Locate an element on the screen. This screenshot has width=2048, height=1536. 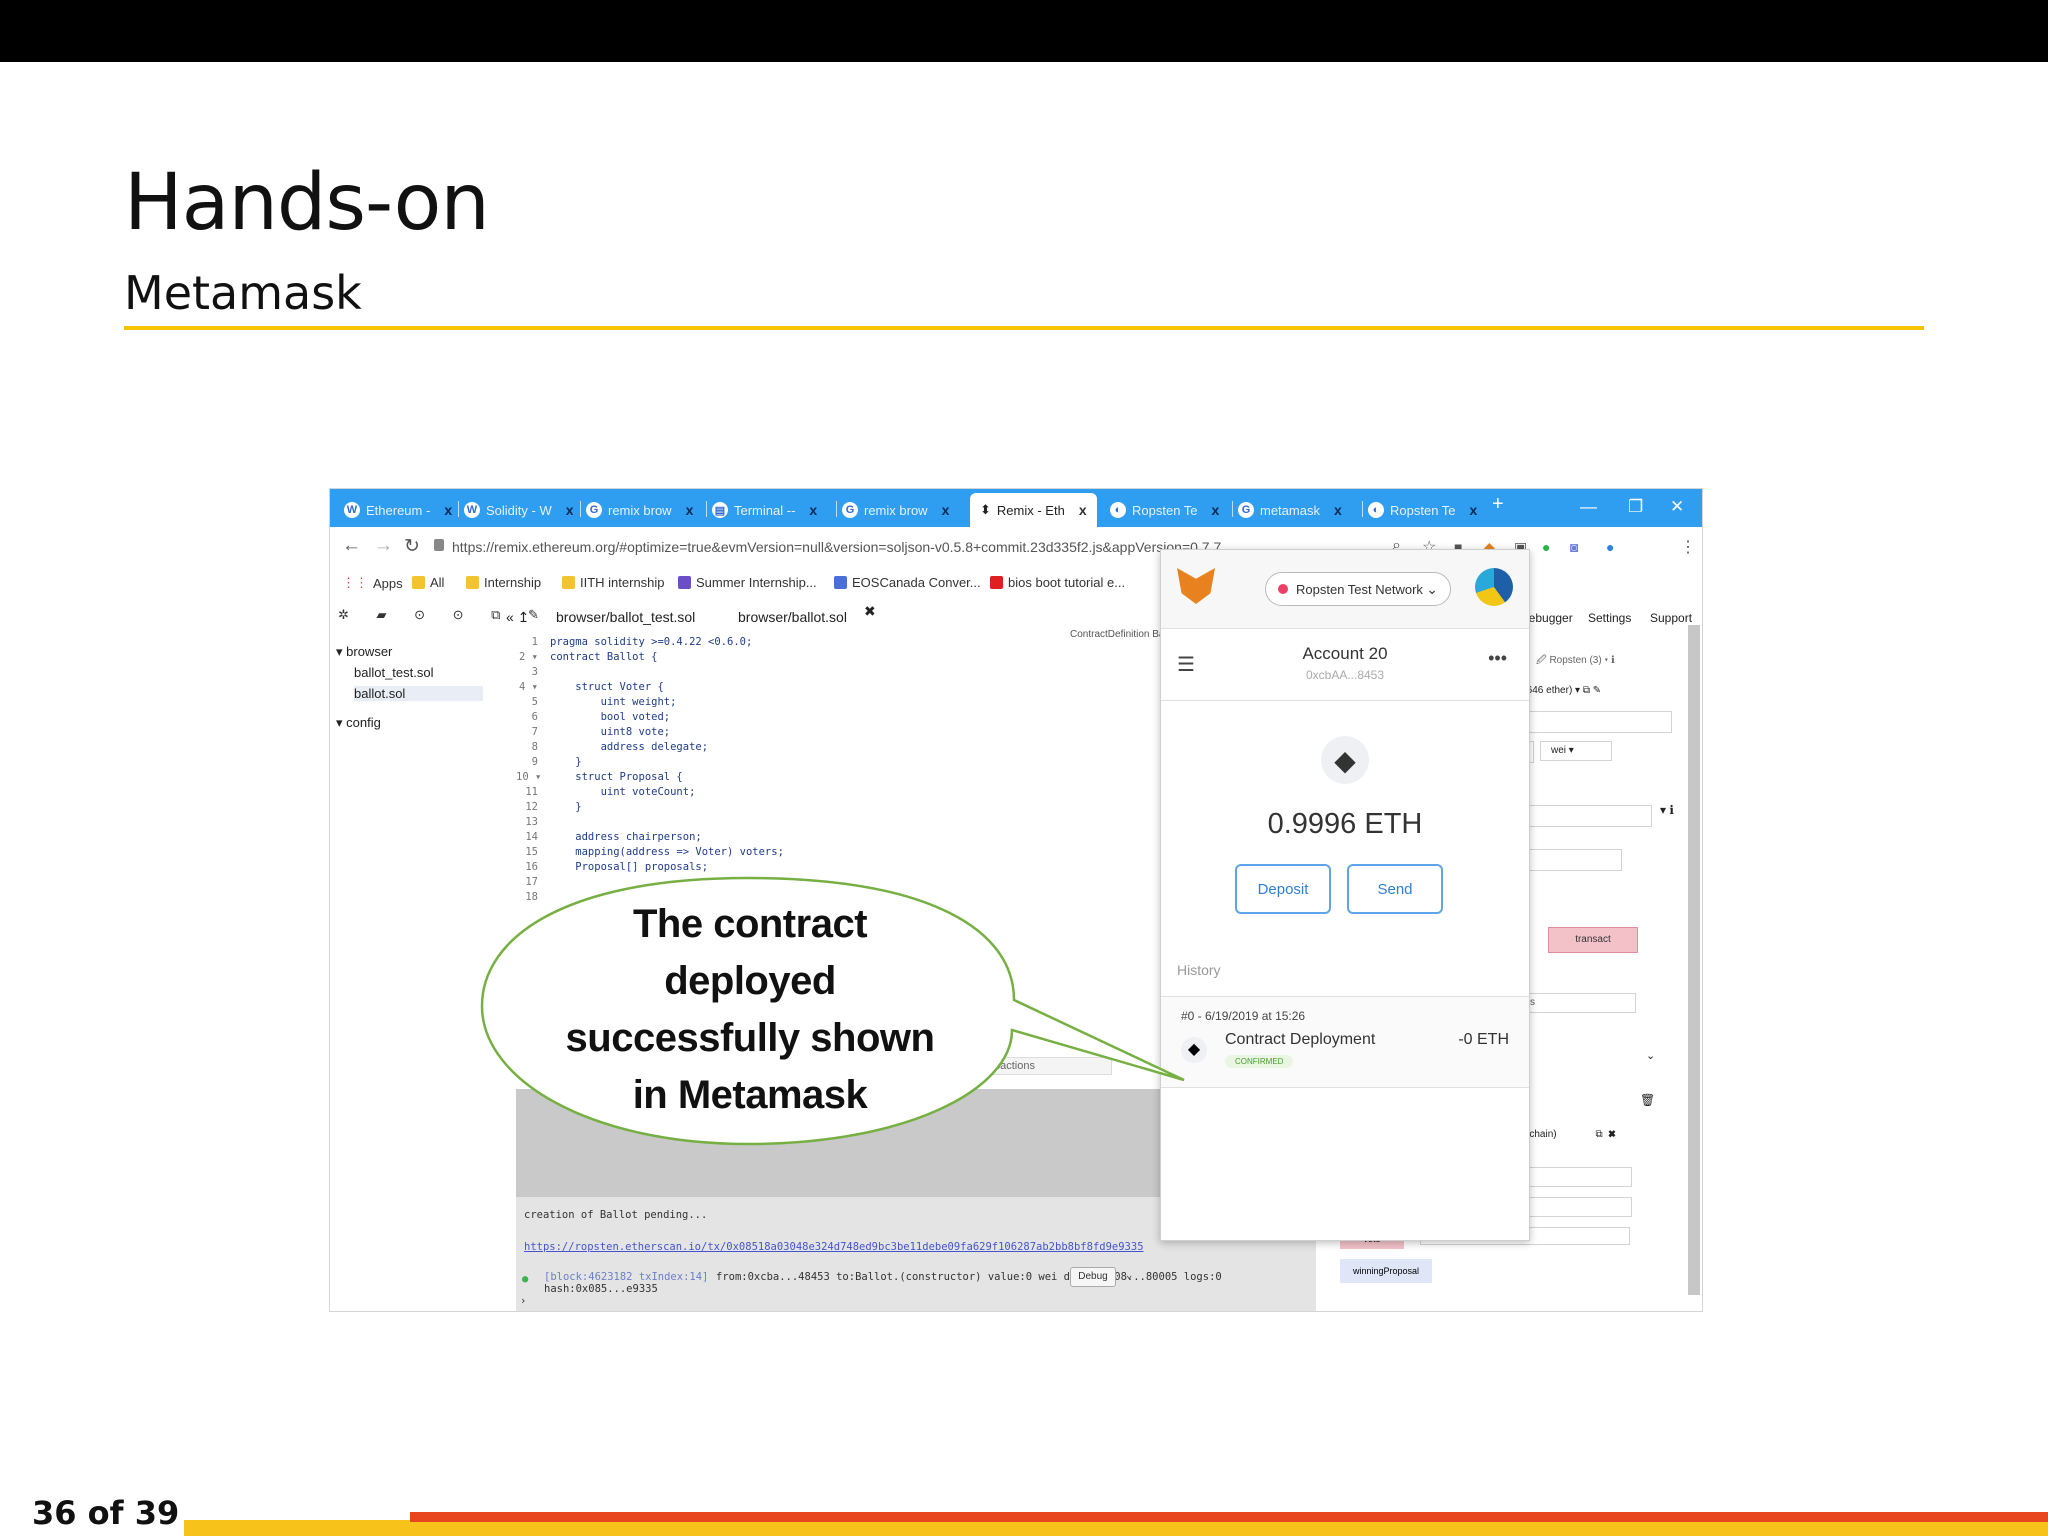
page-number: 36 of 39 is located at coordinates (106, 1513).